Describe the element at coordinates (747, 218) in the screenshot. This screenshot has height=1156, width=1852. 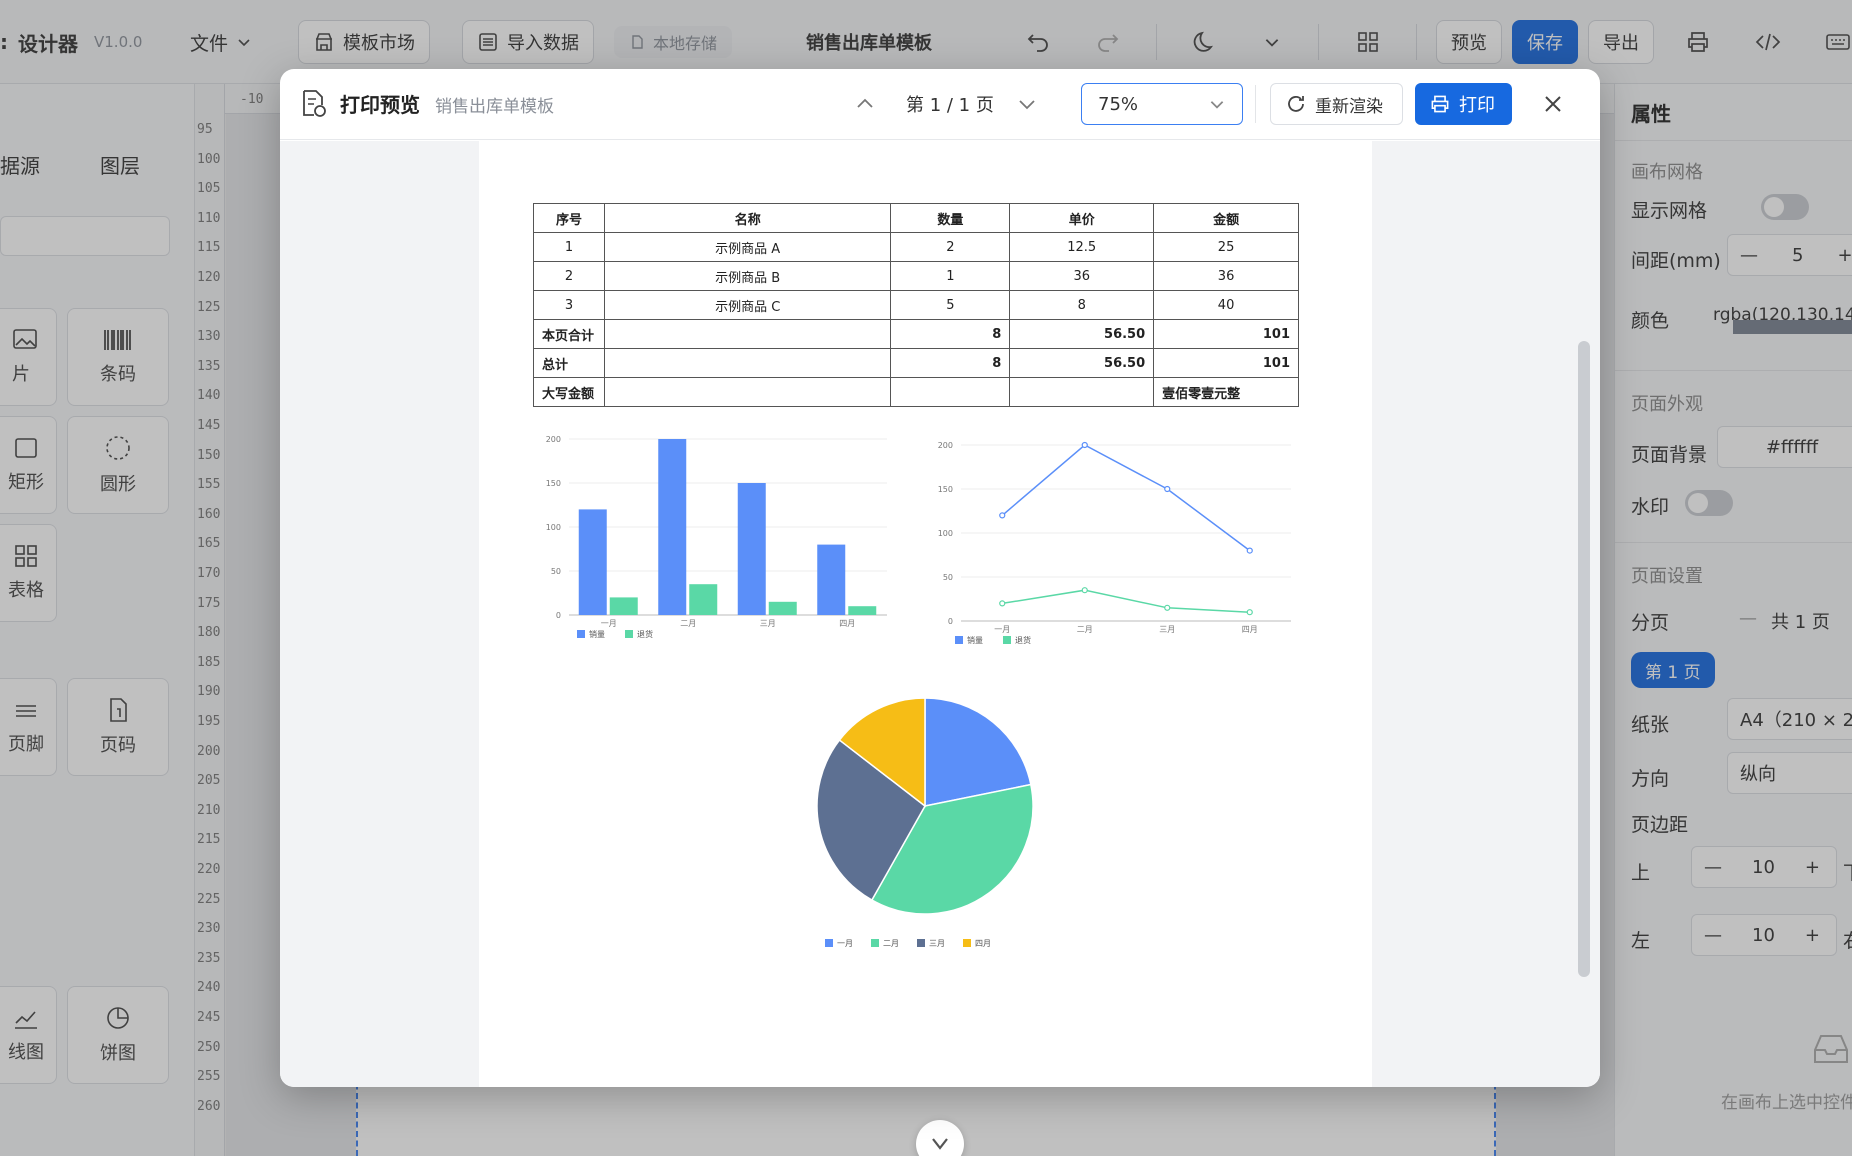
I see `table-header: 名称` at that location.